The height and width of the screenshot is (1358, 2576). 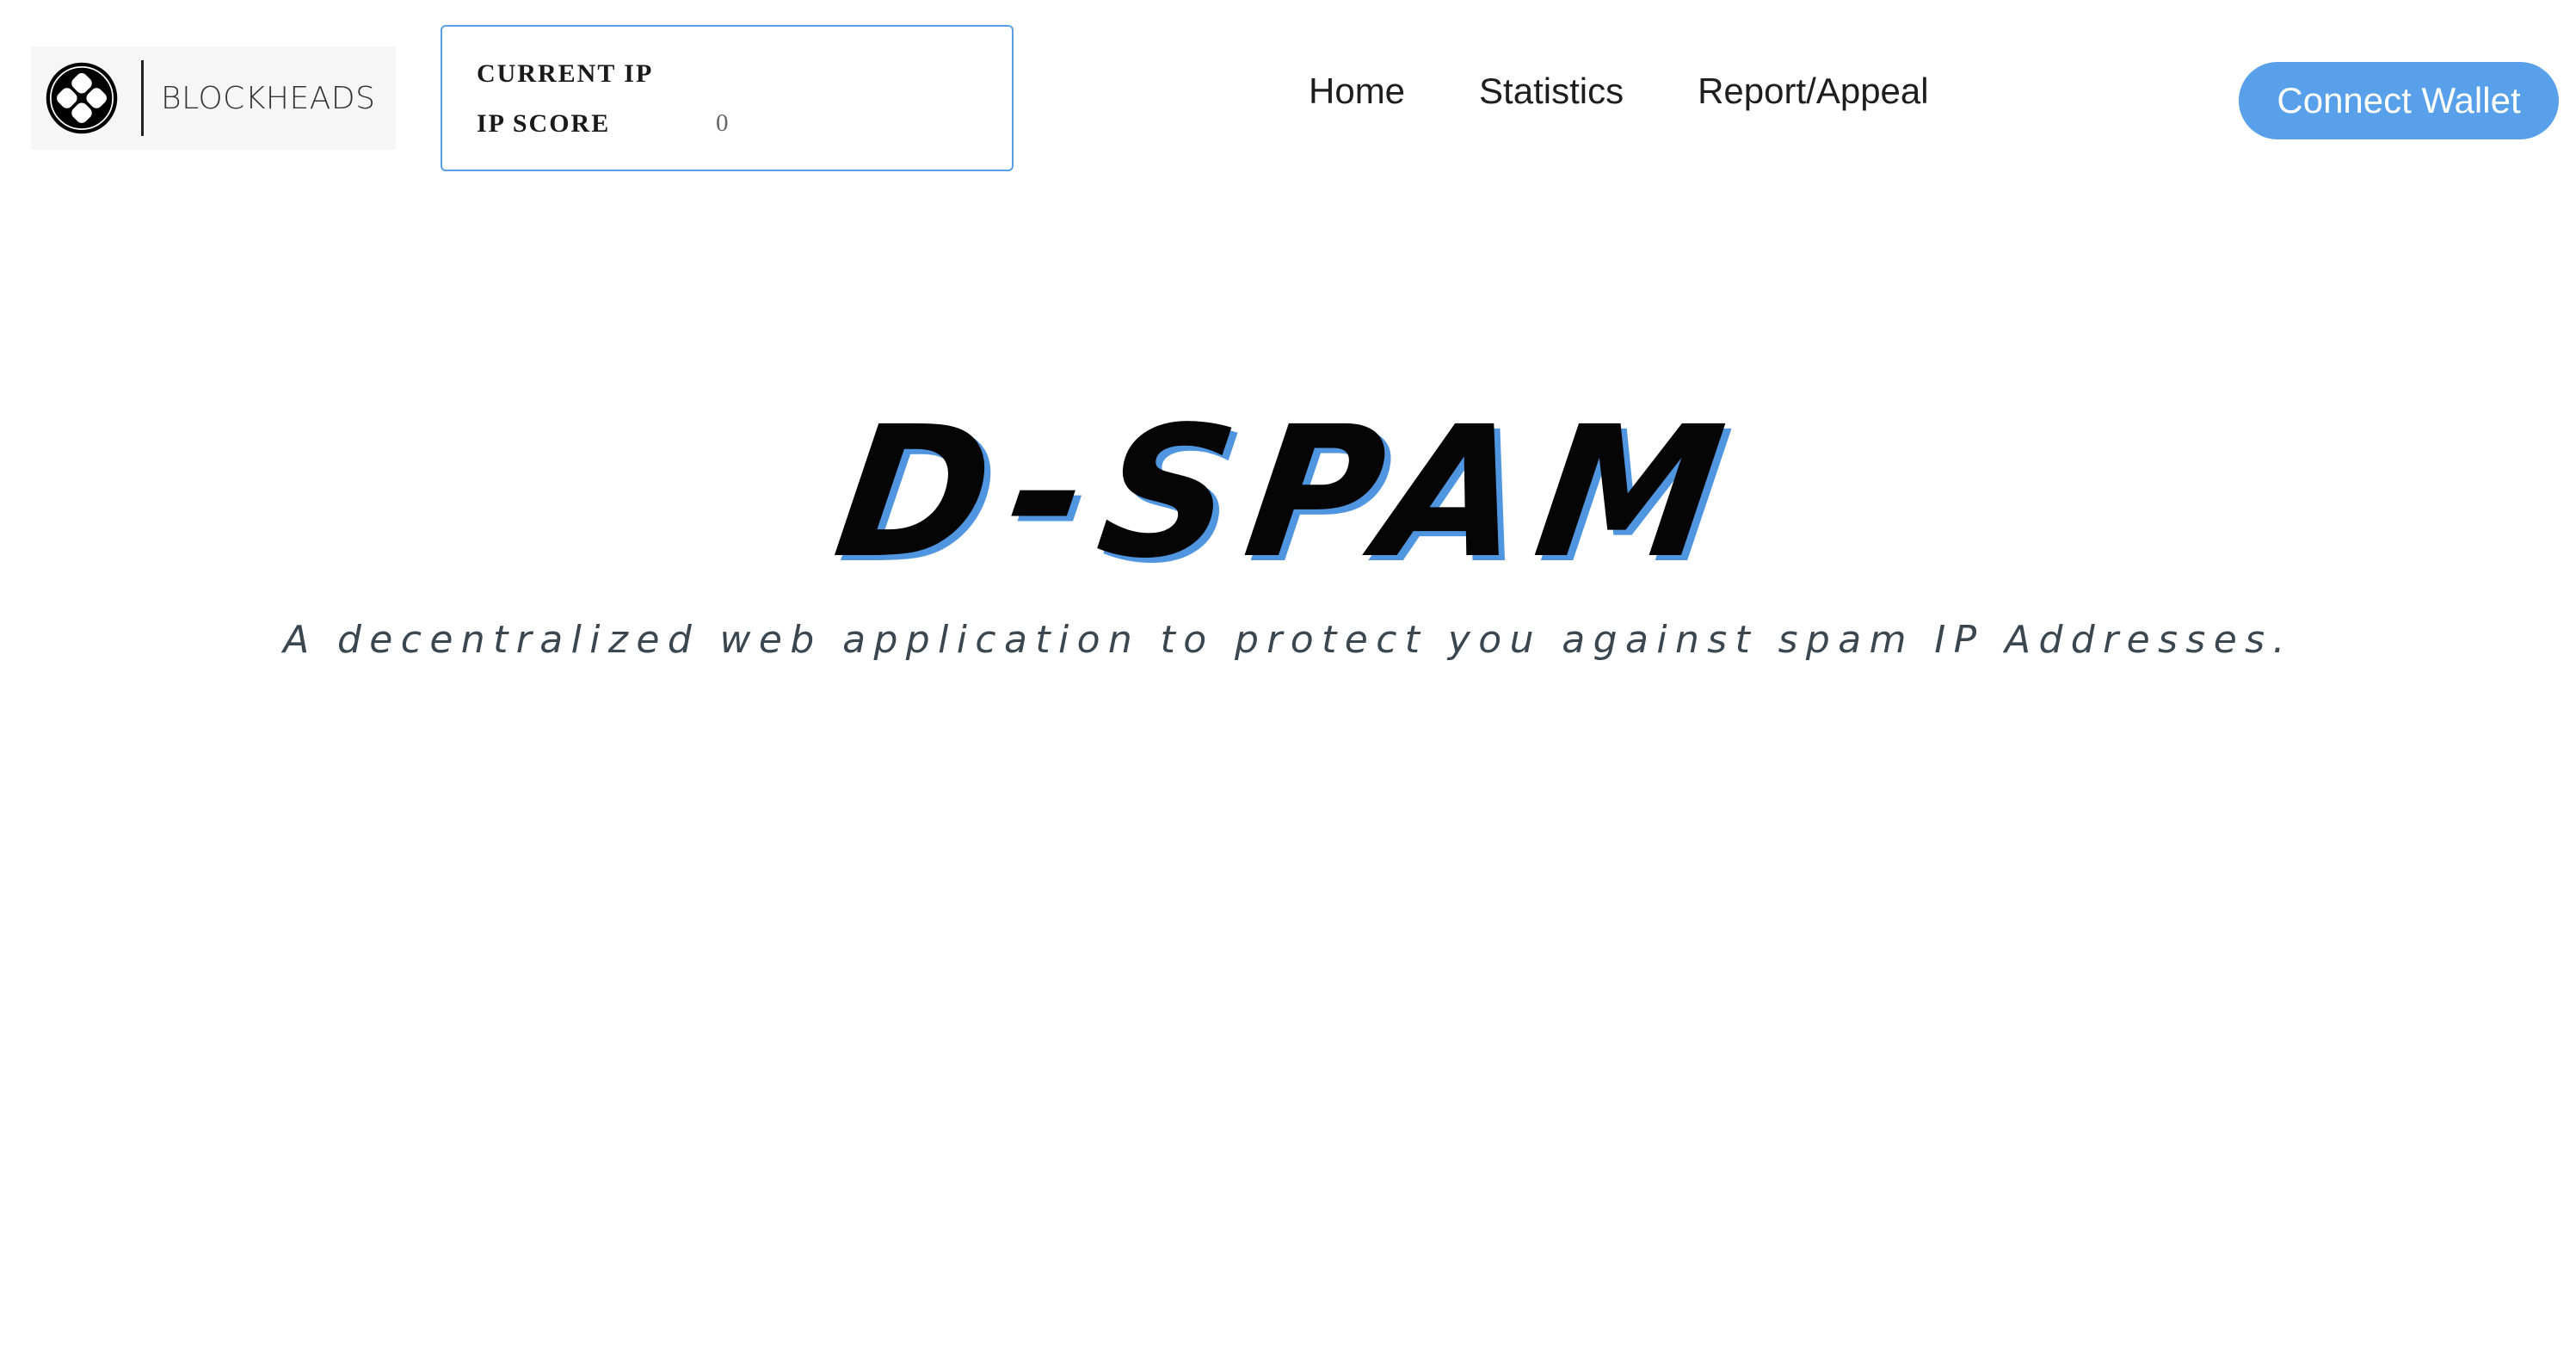 What do you see at coordinates (142, 98) in the screenshot?
I see `logo-divider` at bounding box center [142, 98].